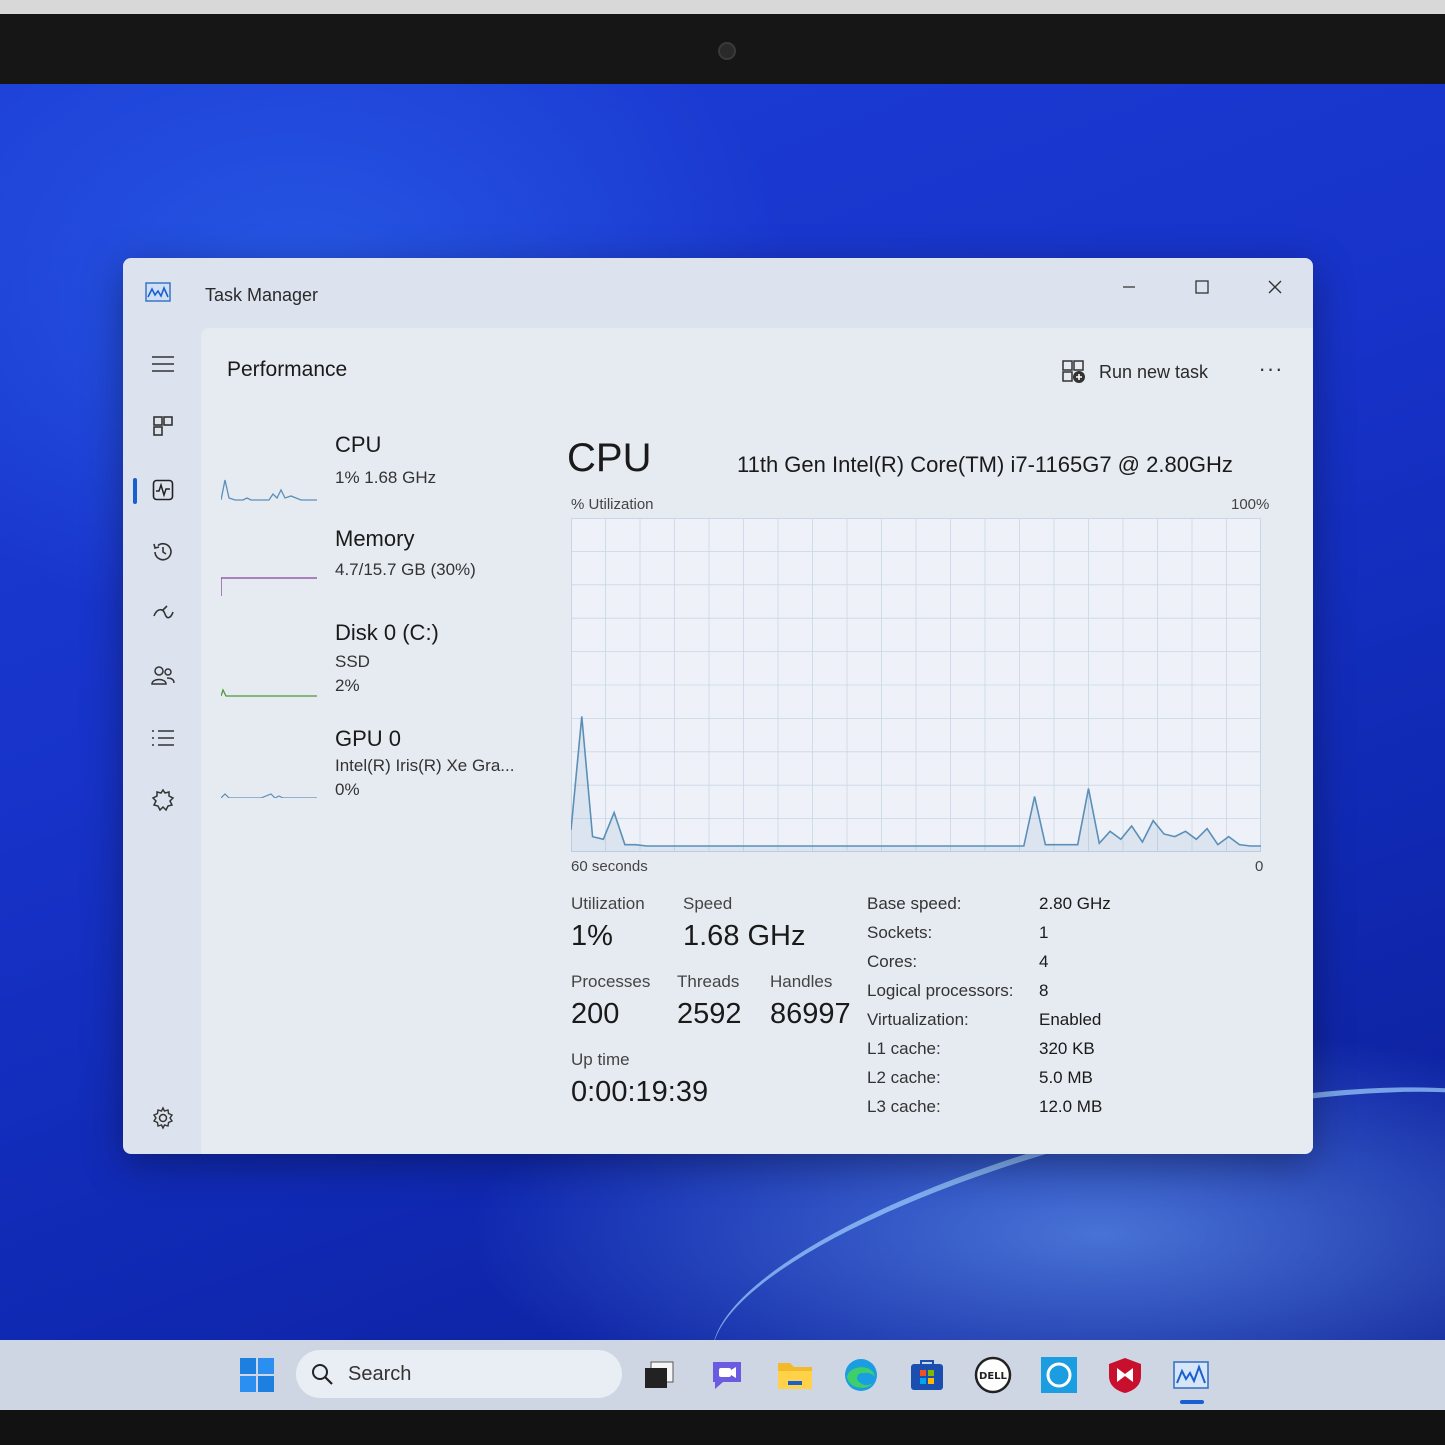 This screenshot has width=1445, height=1445. I want to click on nav-app-history, so click(163, 552).